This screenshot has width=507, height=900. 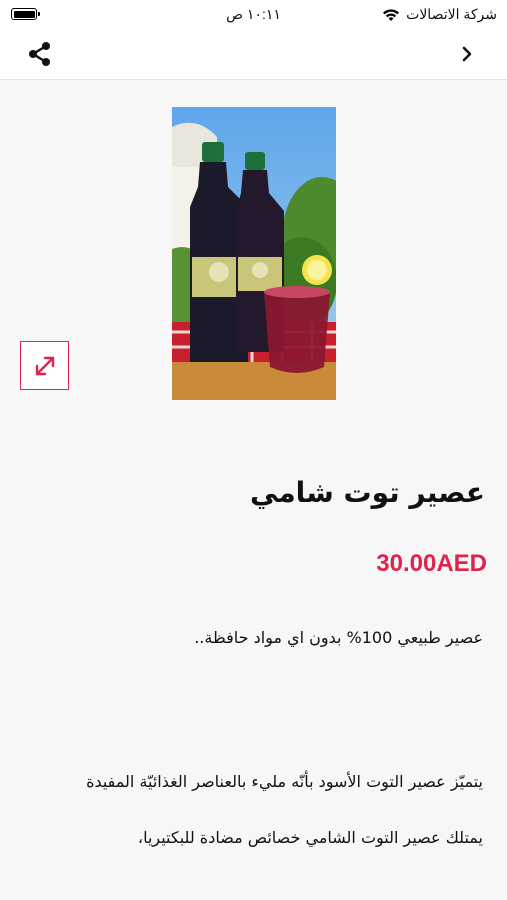 I want to click on status-carrier-group: شركة الاتصالات, so click(x=439, y=14).